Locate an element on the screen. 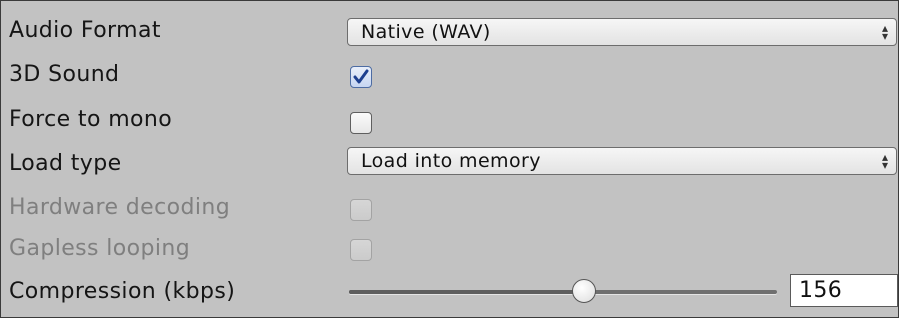 The width and height of the screenshot is (899, 318). 3d-sound-label: 3D Sound is located at coordinates (64, 74).